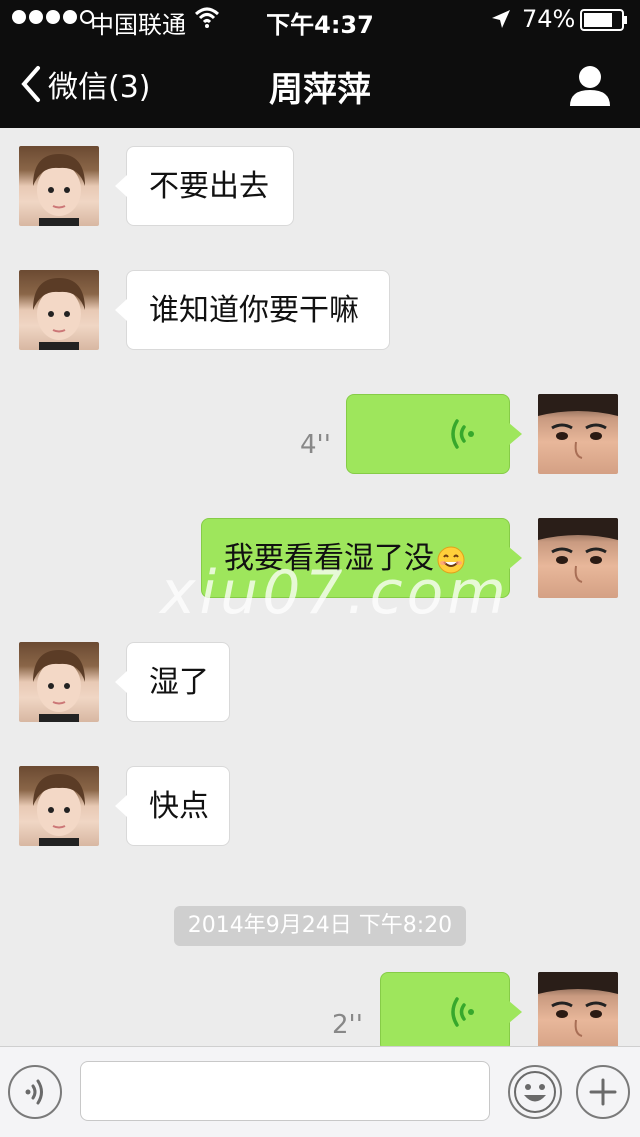 This screenshot has height=1137, width=640. I want to click on smiley-icon, so click(535, 1092).